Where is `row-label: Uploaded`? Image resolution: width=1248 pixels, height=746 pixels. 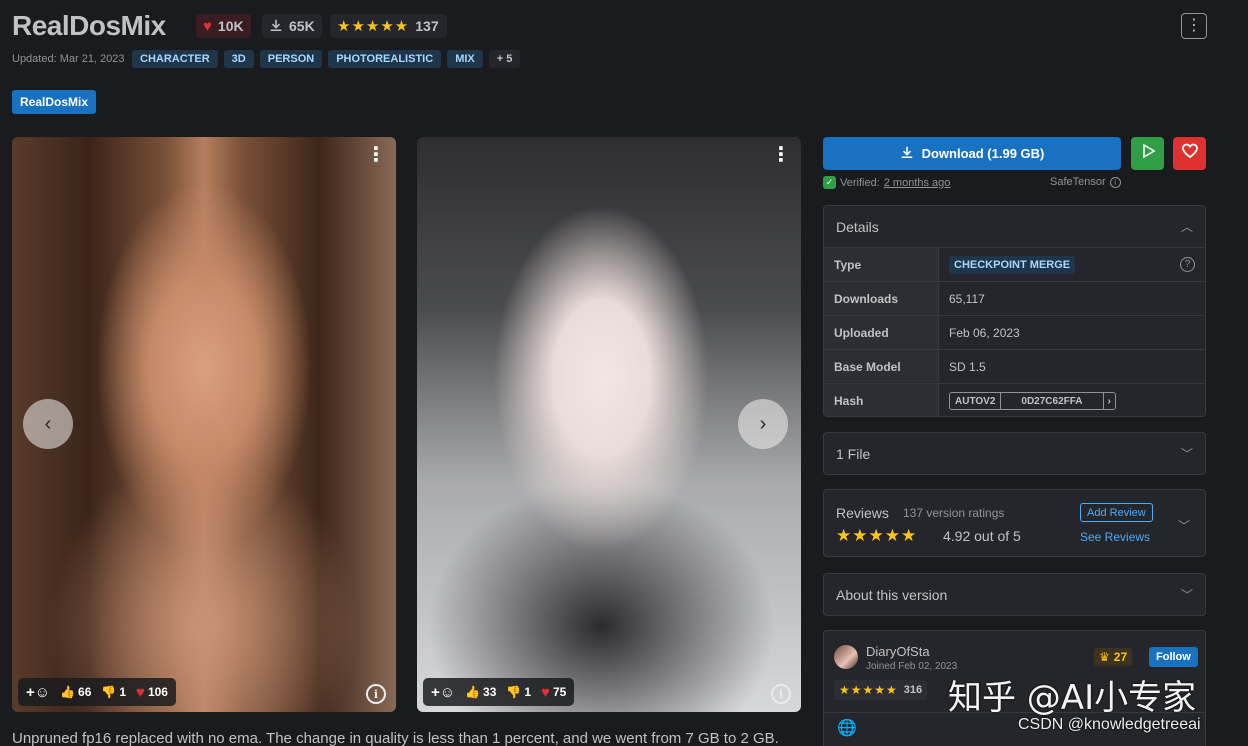
row-label: Uploaded is located at coordinates (881, 332).